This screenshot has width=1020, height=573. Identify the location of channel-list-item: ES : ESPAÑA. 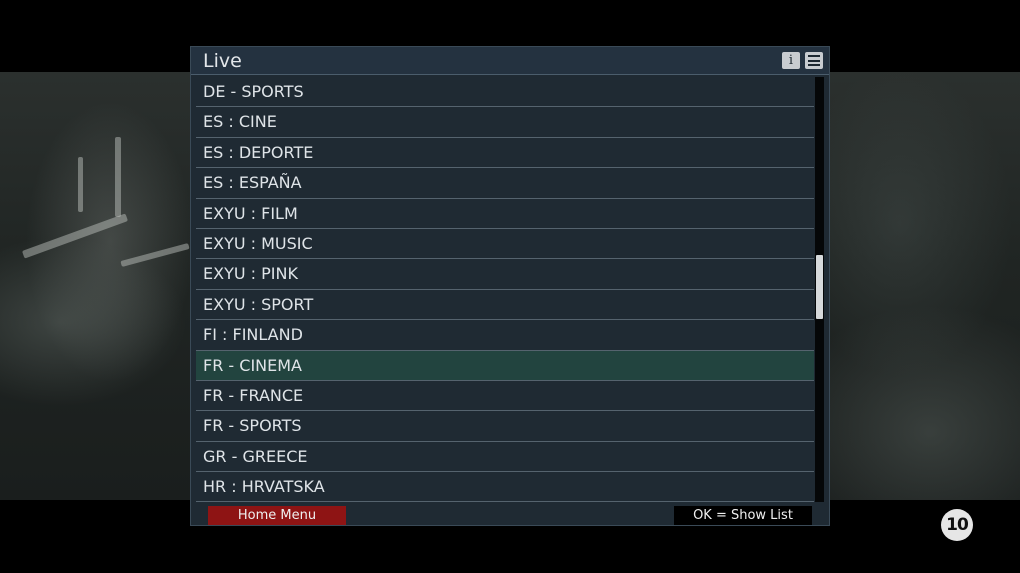
(505, 183).